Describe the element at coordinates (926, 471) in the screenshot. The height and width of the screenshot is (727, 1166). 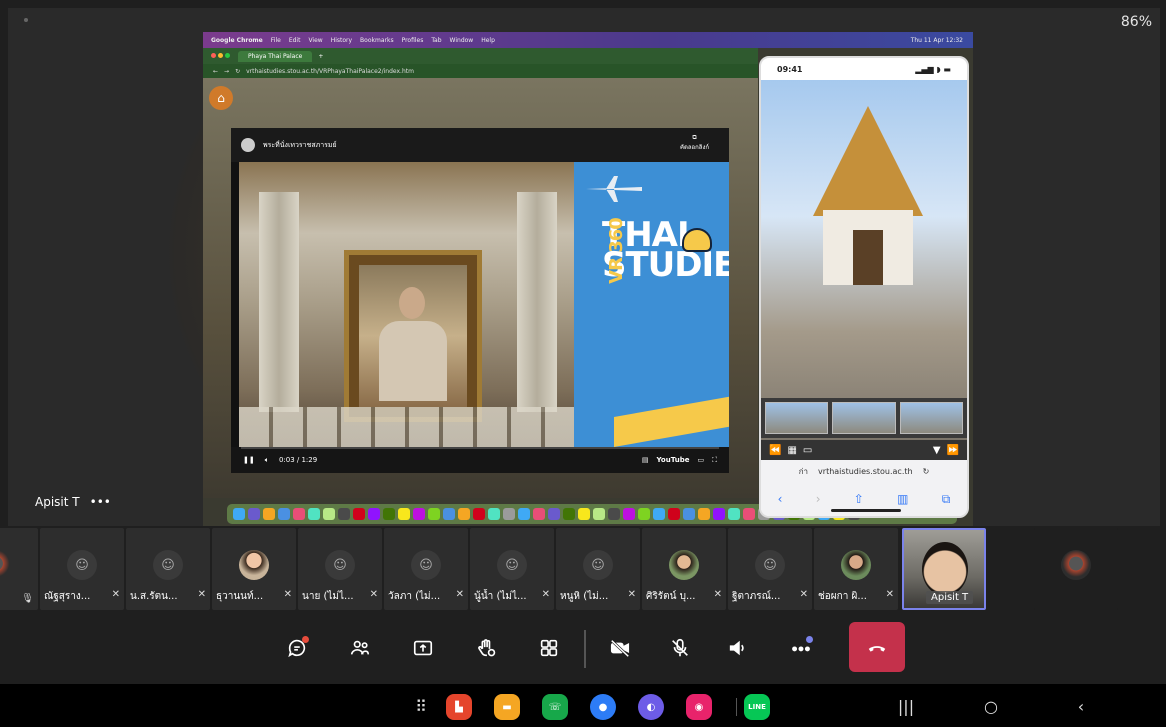
I see `phone-reload-icon: ↻` at that location.